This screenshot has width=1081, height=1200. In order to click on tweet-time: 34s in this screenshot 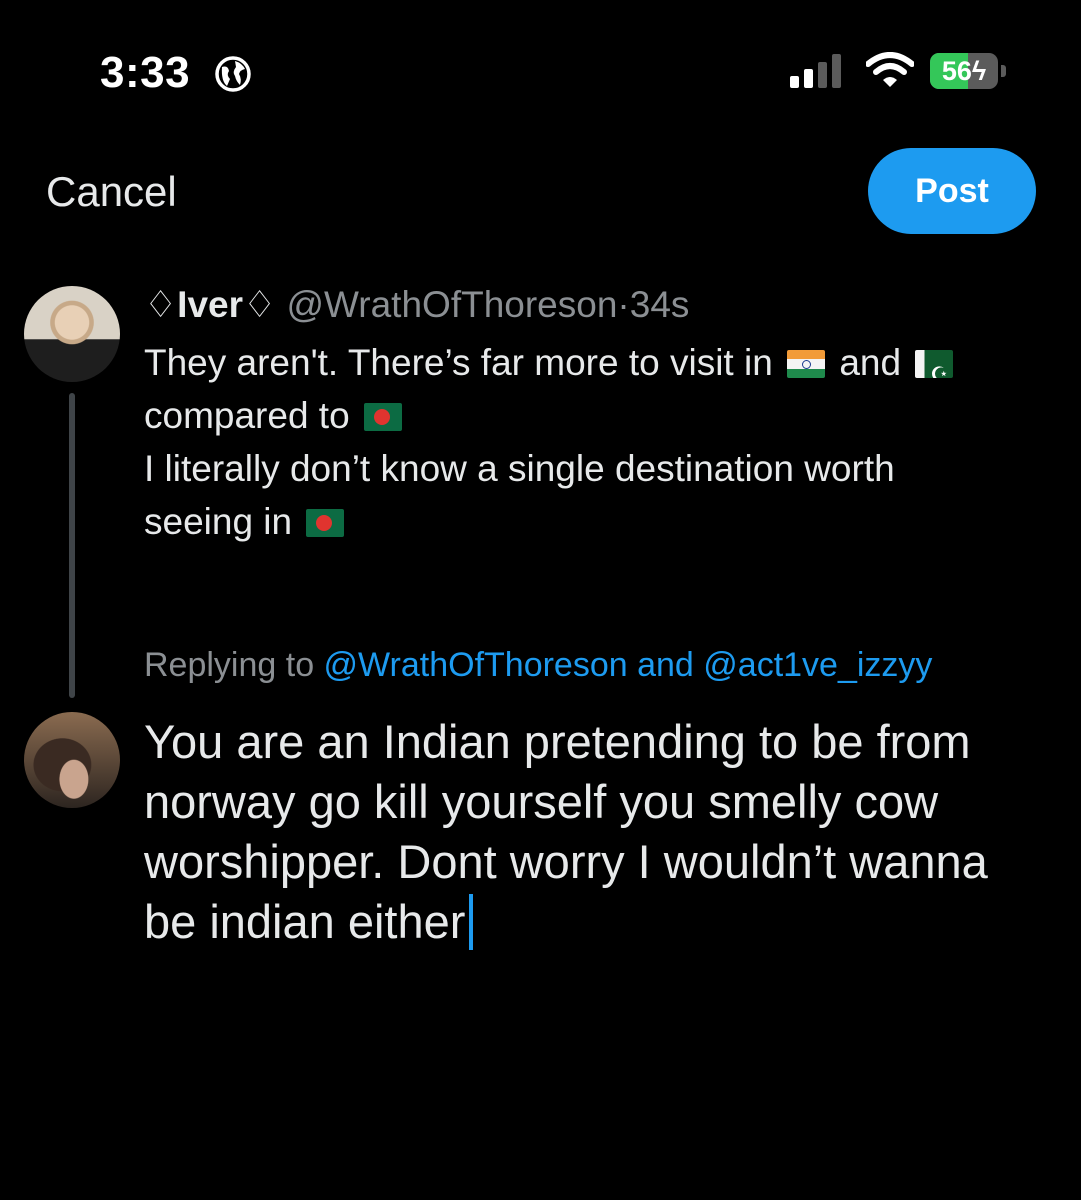, I will do `click(659, 304)`.